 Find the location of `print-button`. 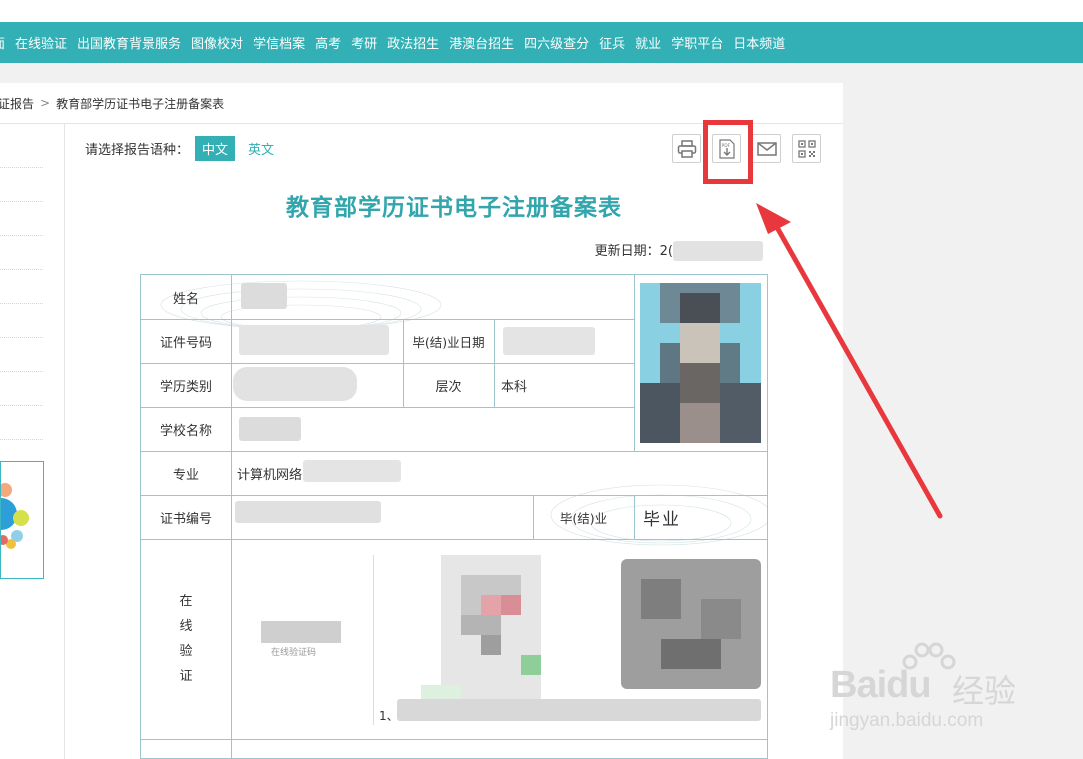

print-button is located at coordinates (686, 148).